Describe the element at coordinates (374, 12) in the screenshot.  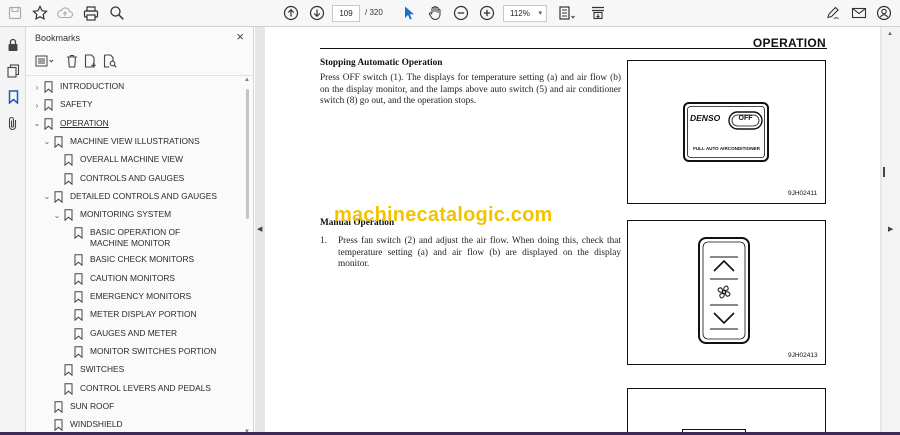
I see `page-total: / 320` at that location.